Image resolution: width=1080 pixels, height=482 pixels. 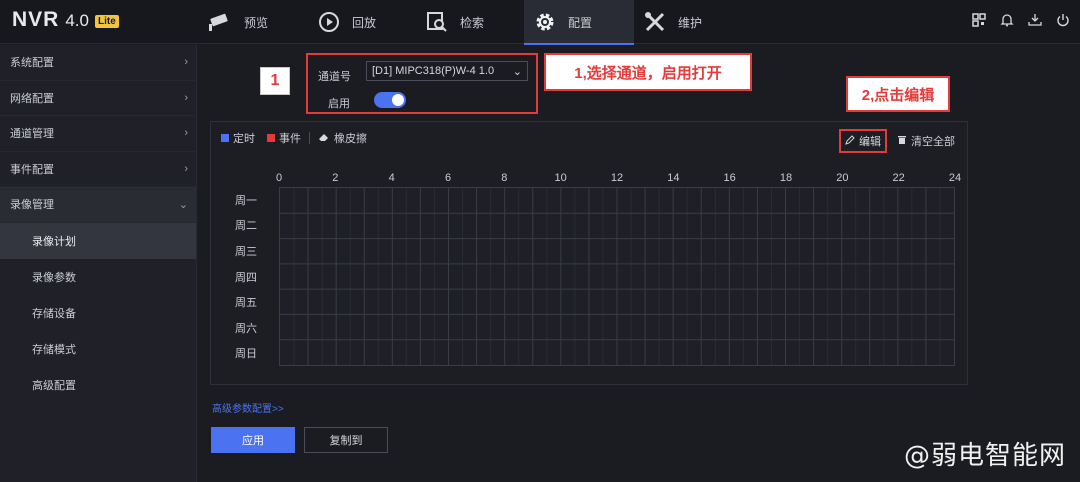 What do you see at coordinates (32, 63) in the screenshot?
I see `sidebar-item-label: 系统配置` at bounding box center [32, 63].